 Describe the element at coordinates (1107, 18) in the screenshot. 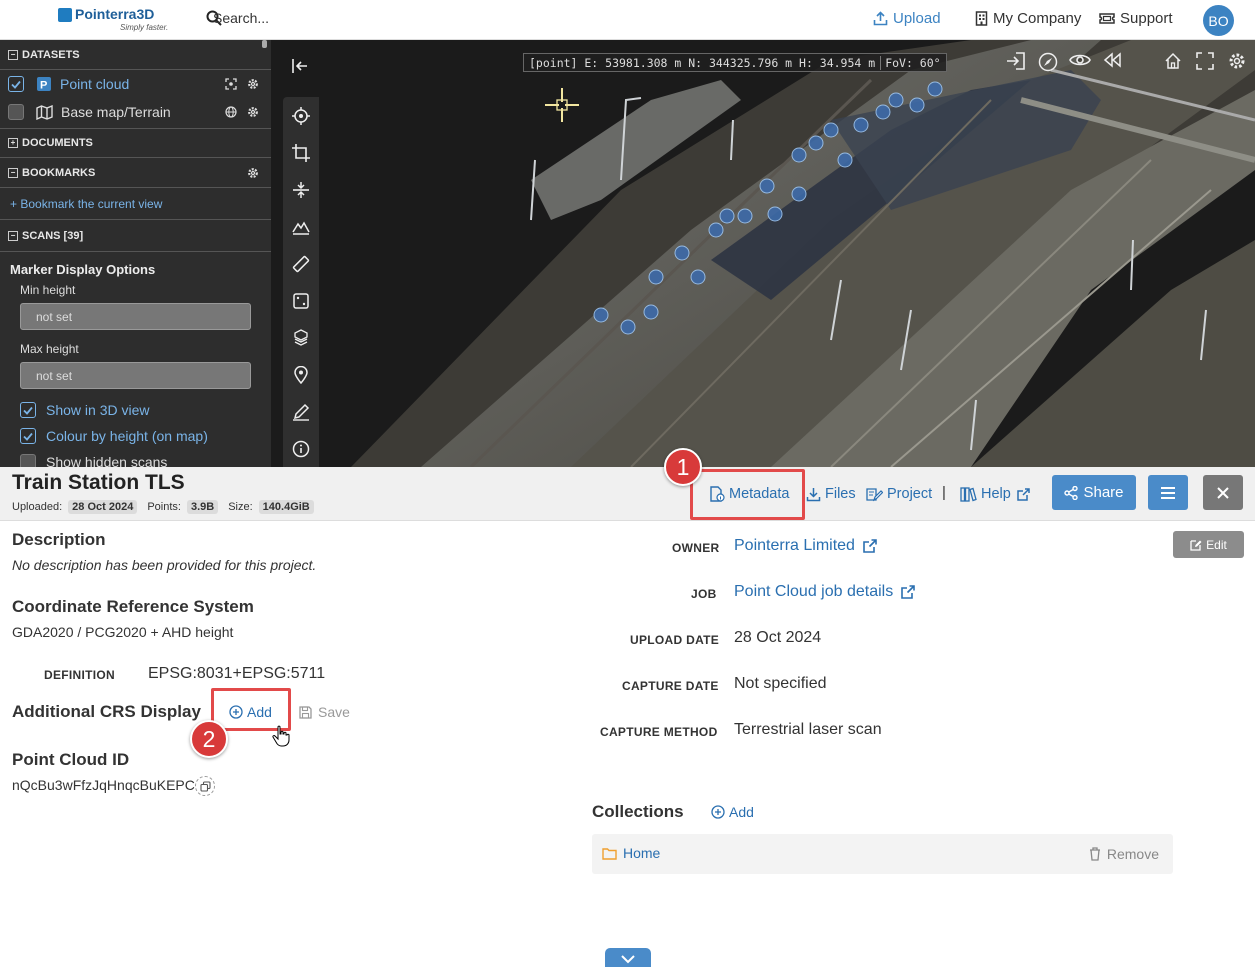

I see `ticket-icon` at that location.